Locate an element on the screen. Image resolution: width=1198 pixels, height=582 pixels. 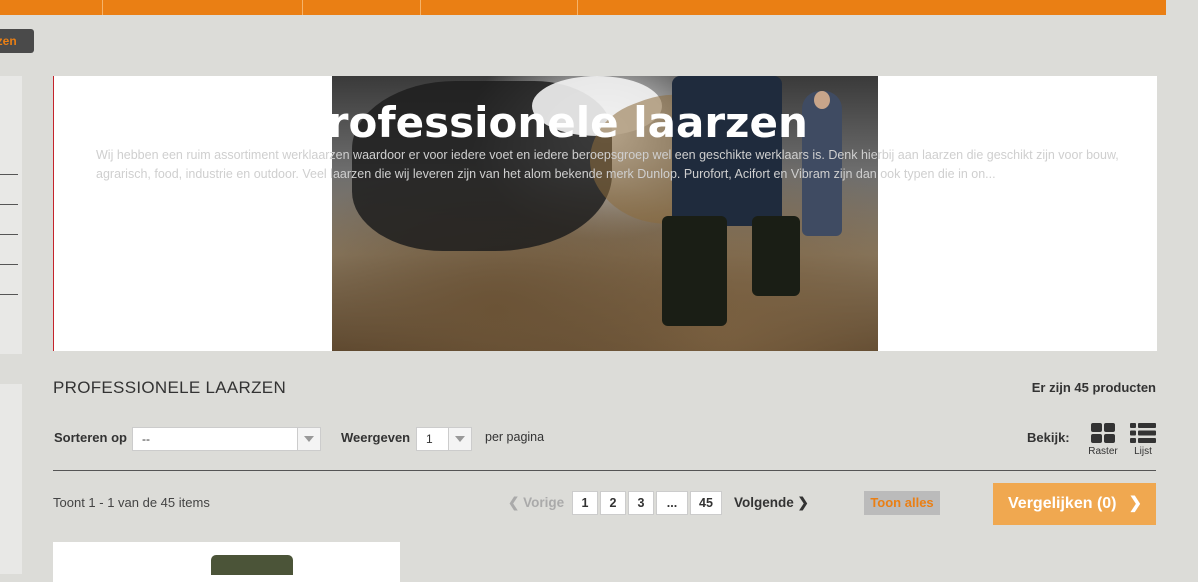
view-label: Bekijk: is located at coordinates (1048, 437).